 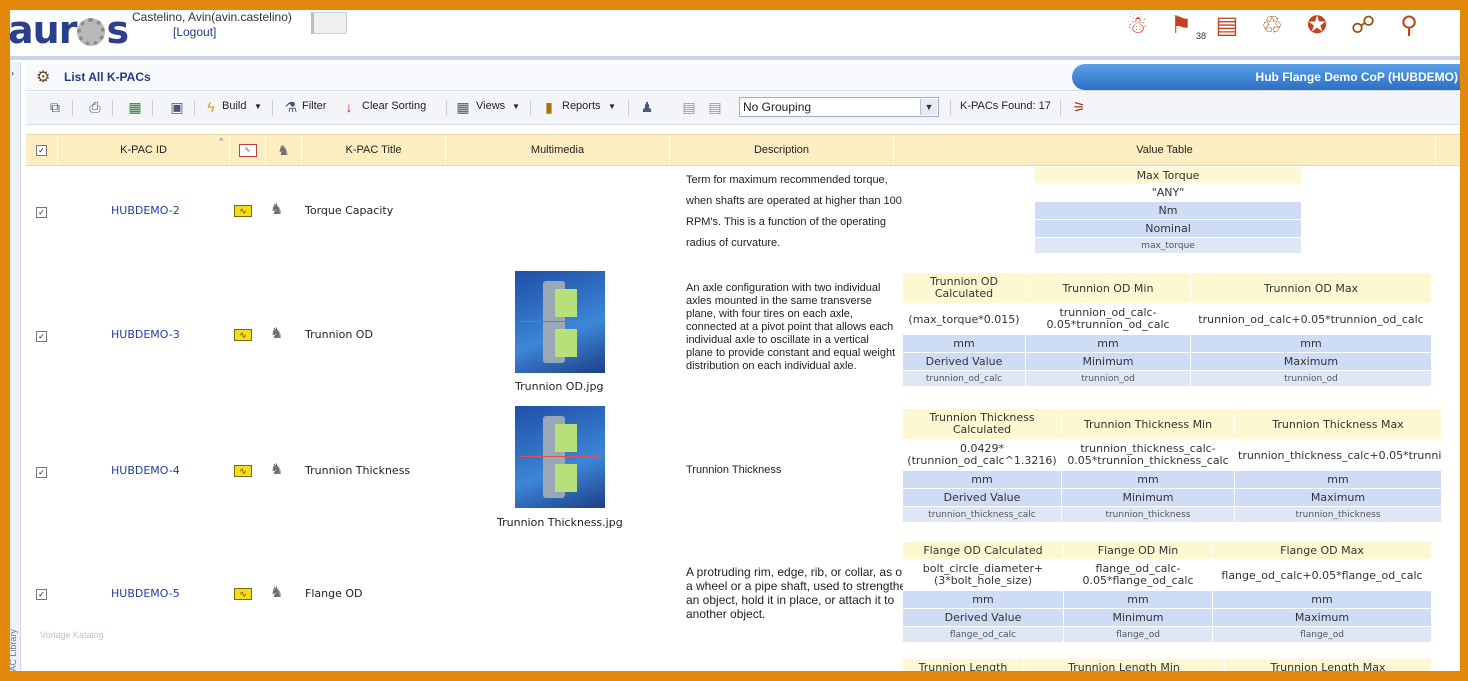 I want to click on clear-sorting-icon: ↓, so click(x=349, y=107).